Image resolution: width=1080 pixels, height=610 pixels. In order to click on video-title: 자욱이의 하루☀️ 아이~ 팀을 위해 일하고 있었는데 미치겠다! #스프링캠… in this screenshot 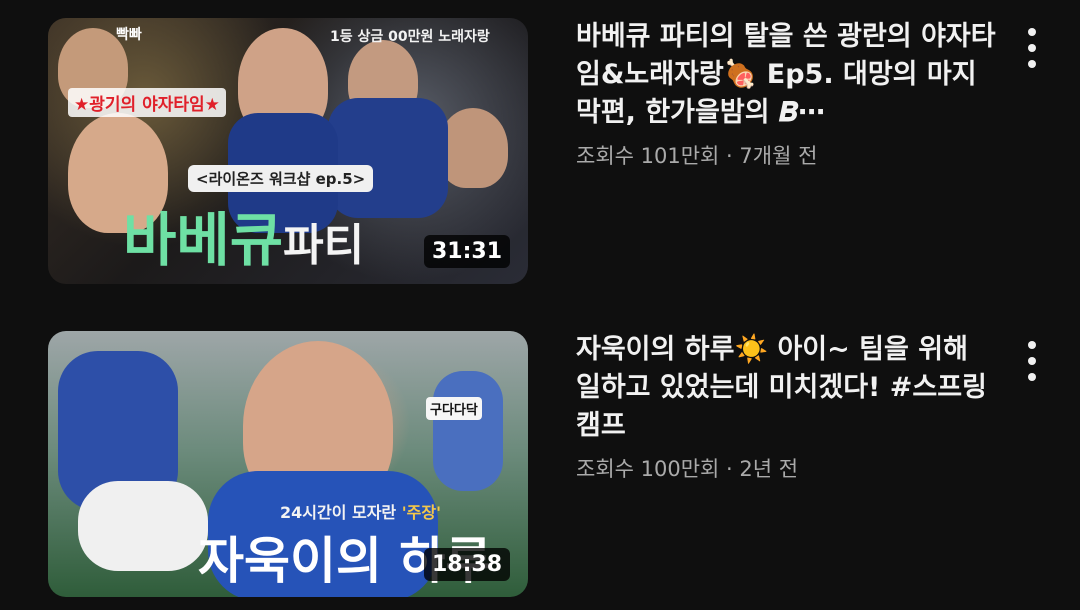, I will do `click(786, 388)`.